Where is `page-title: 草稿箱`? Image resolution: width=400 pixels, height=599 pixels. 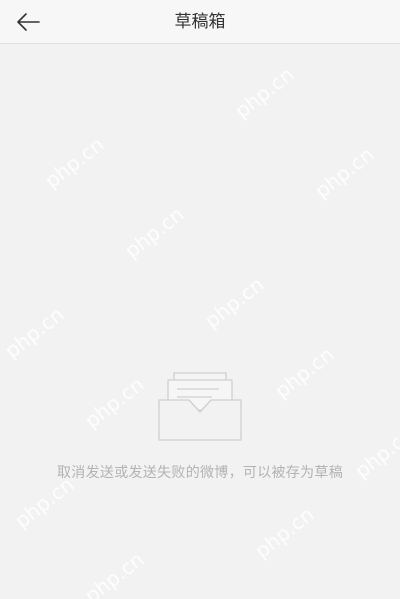 page-title: 草稿箱 is located at coordinates (200, 22).